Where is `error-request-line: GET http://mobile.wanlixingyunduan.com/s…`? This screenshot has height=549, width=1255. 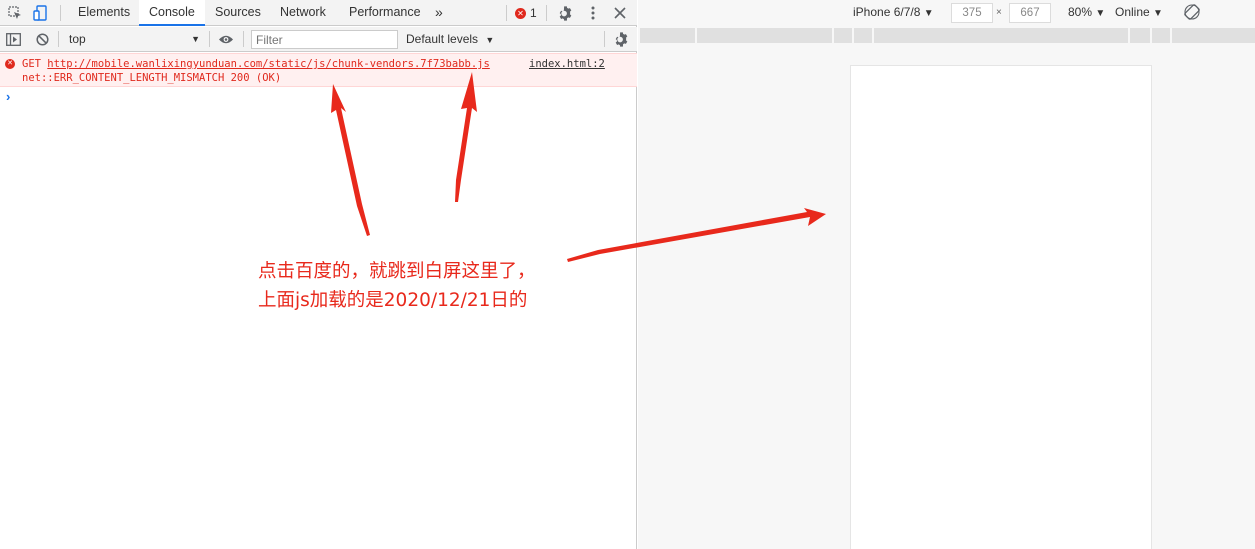
error-request-line: GET http://mobile.wanlixingyunduan.com/s… is located at coordinates (256, 64).